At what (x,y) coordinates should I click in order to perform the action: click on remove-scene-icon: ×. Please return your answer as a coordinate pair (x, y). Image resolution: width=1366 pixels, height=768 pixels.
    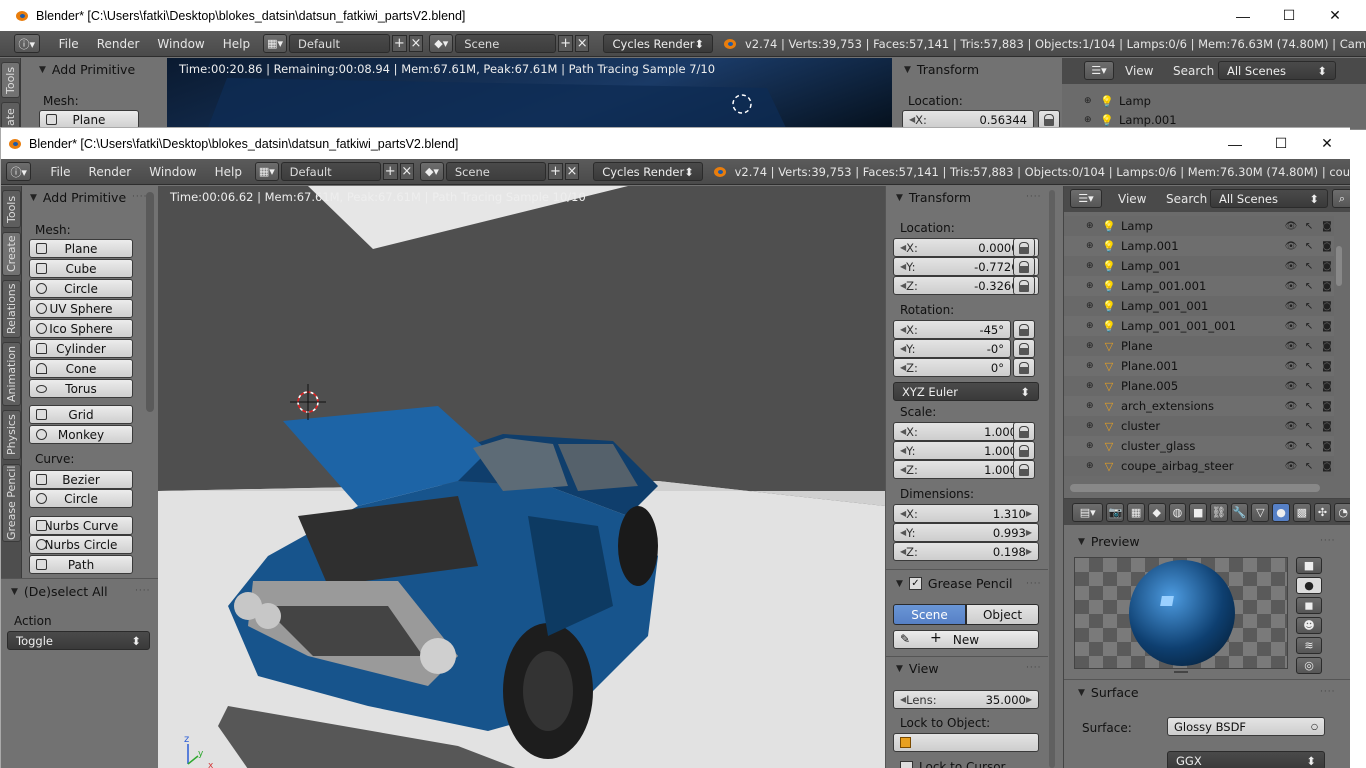
    Looking at the image, I should click on (572, 171).